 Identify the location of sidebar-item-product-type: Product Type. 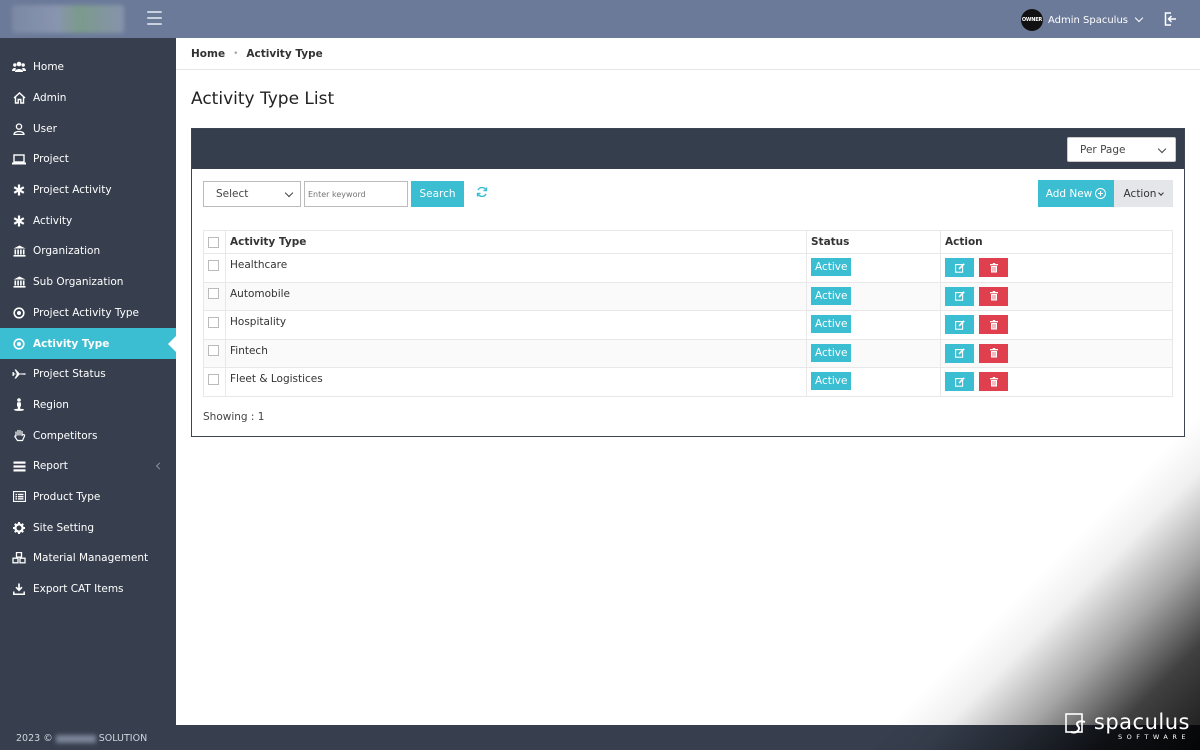
(88, 497).